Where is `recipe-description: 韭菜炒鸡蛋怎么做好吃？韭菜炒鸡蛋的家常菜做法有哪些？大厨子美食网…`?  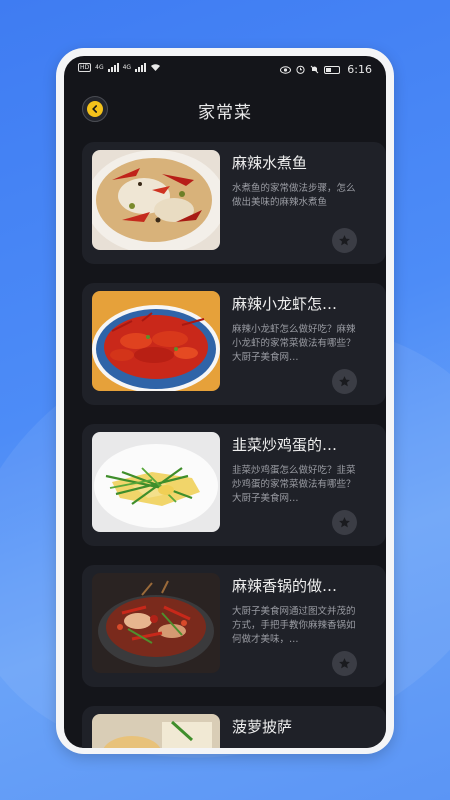 recipe-description: 韭菜炒鸡蛋怎么做好吃？韭菜炒鸡蛋的家常菜做法有哪些？大厨子美食网… is located at coordinates (294, 484).